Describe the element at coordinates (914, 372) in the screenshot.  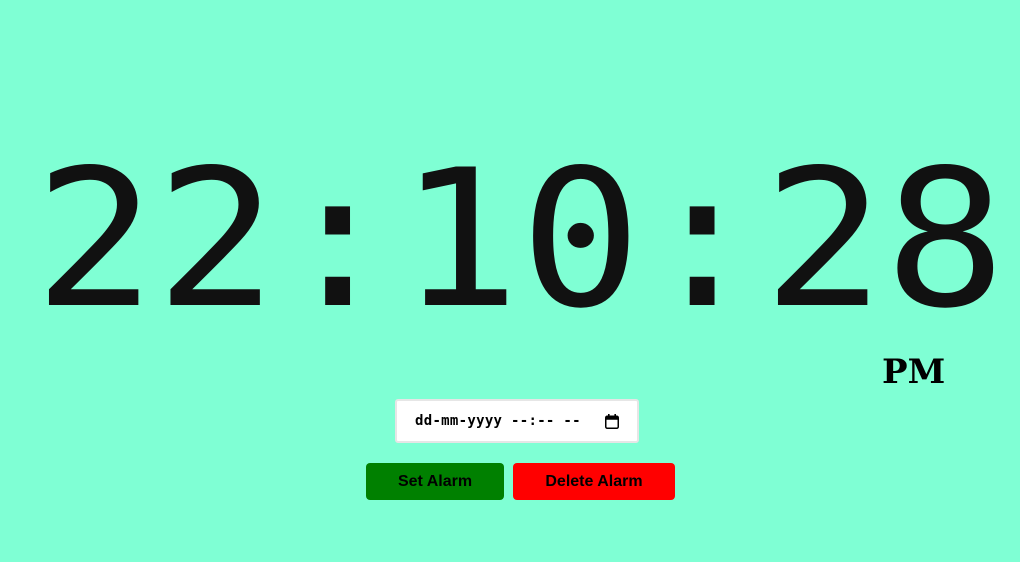
I see `am-pm-indicator: PM` at that location.